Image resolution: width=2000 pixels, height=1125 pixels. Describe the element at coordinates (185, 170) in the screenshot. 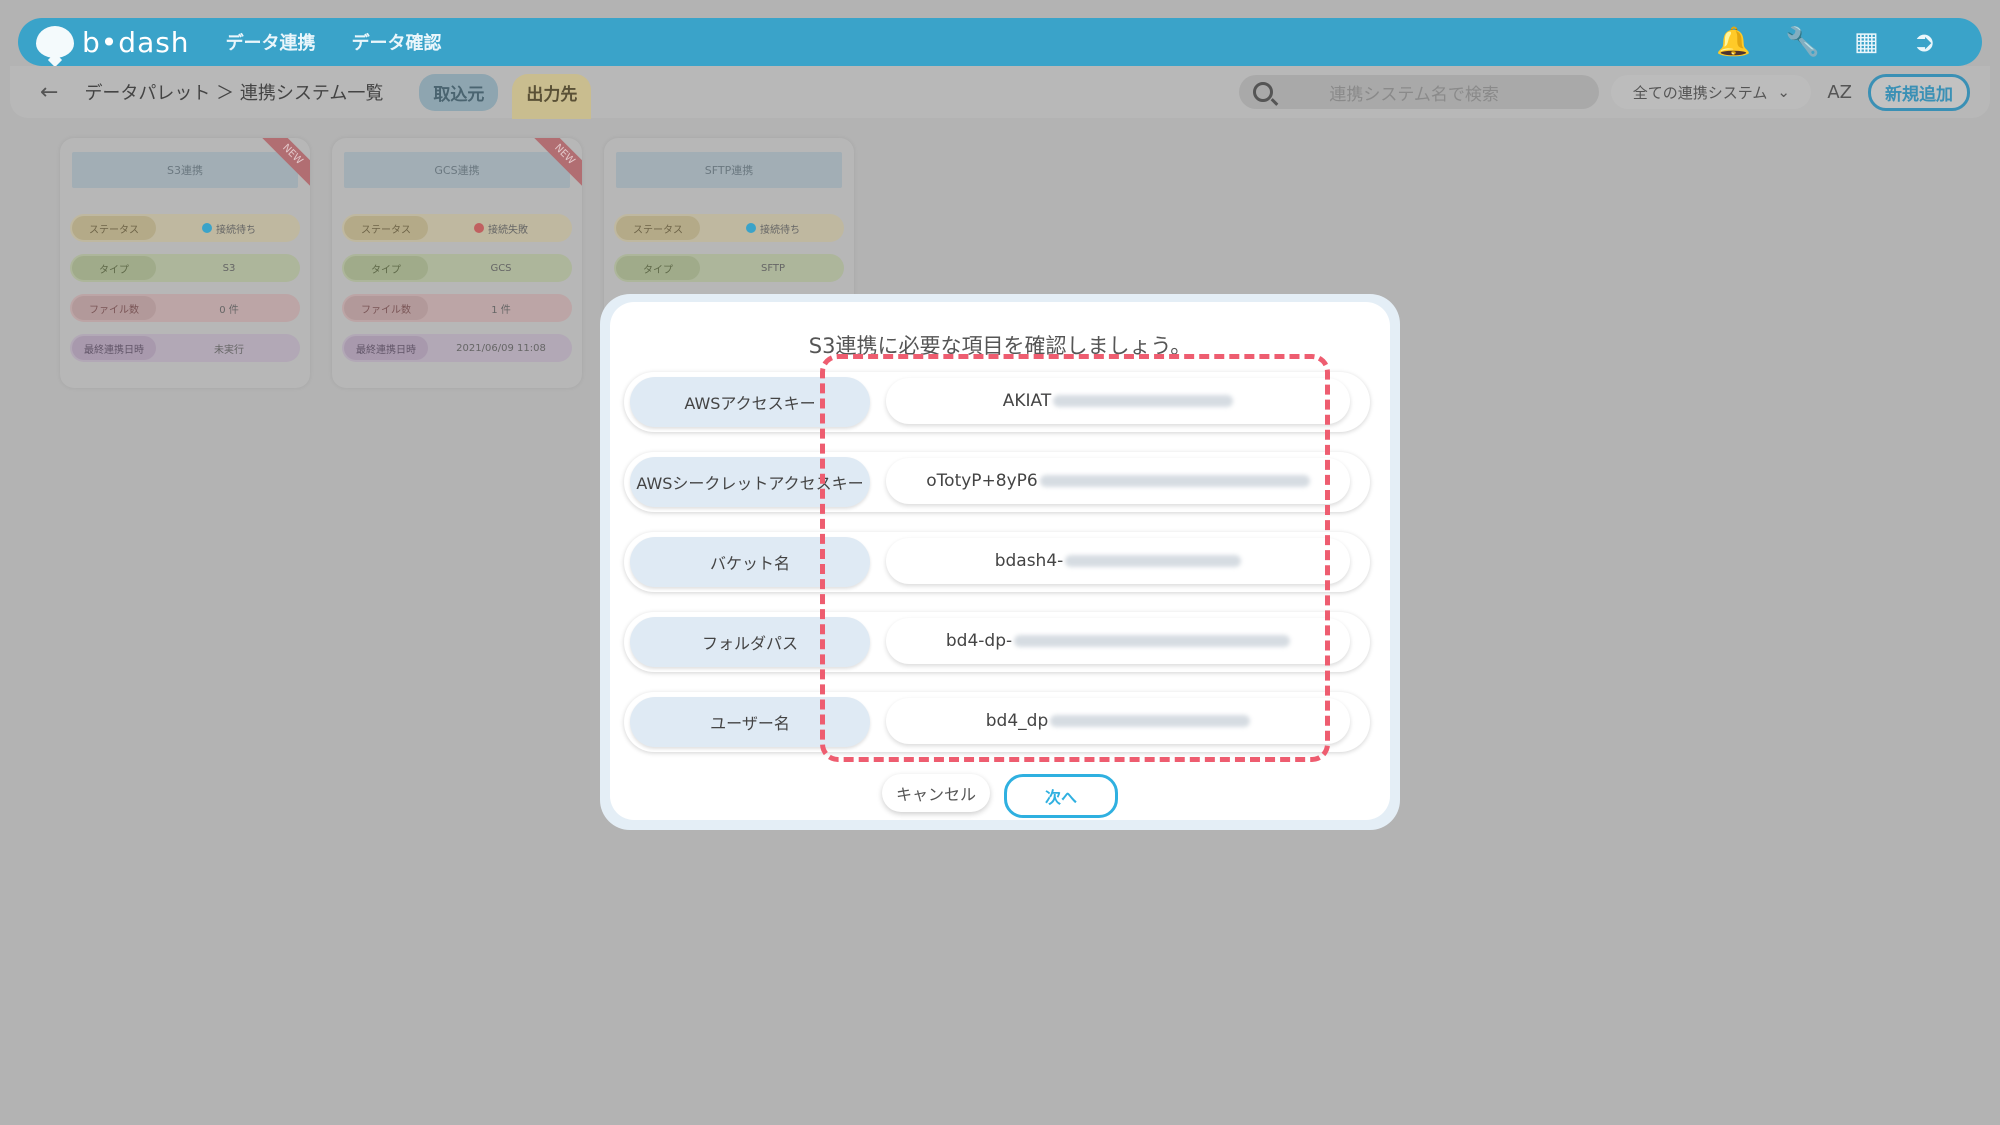

I see `card-title: S3連携` at that location.